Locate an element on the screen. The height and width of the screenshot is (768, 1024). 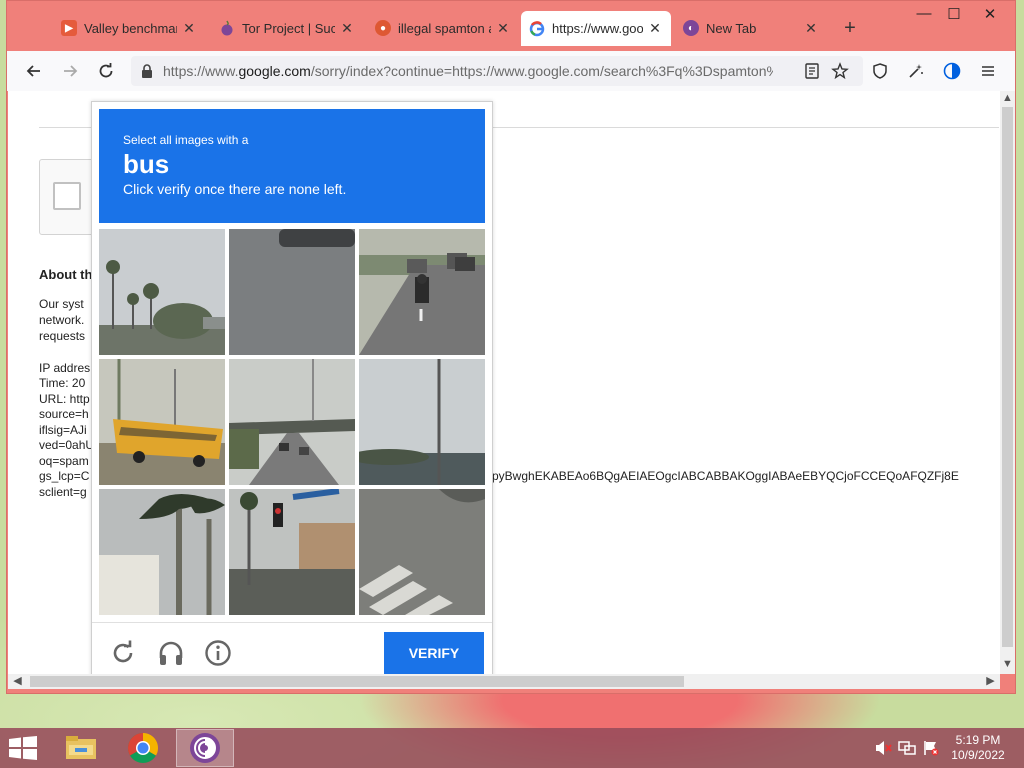
headphones-audio-icon is located at coordinates (171, 653).